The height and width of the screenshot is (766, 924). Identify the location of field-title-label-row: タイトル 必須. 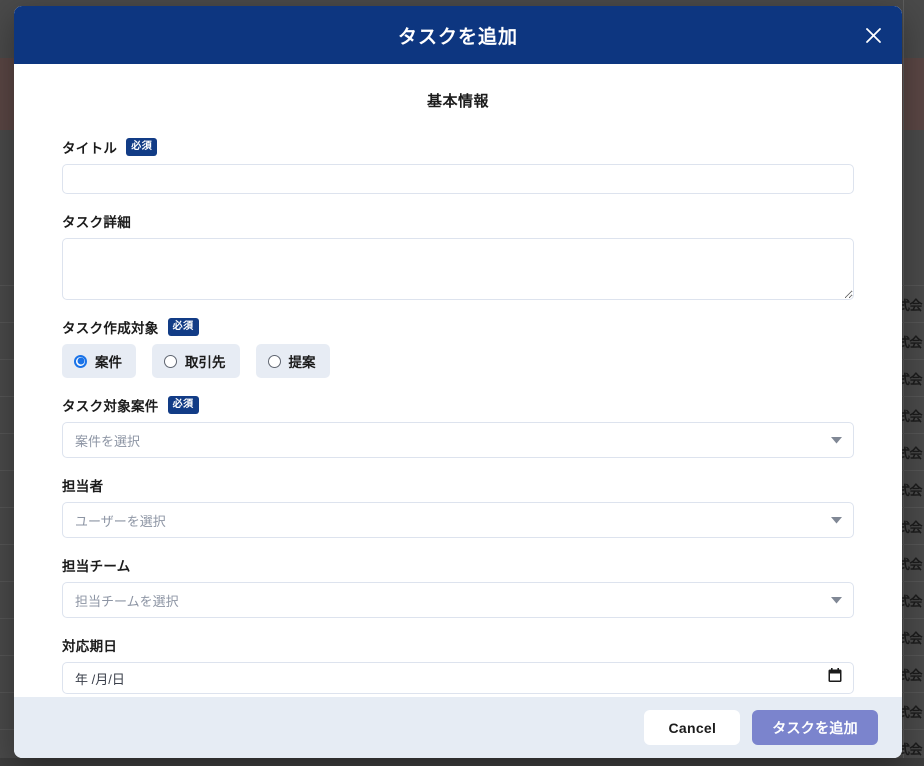
(458, 147).